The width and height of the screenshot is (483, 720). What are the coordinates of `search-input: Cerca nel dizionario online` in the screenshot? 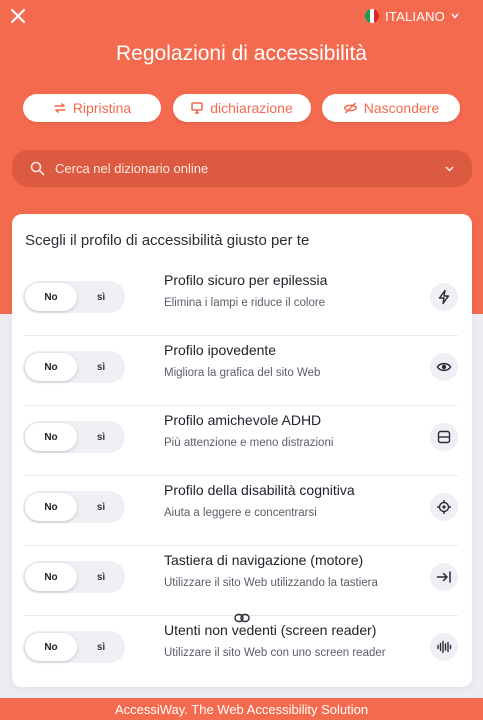 It's located at (250, 168).